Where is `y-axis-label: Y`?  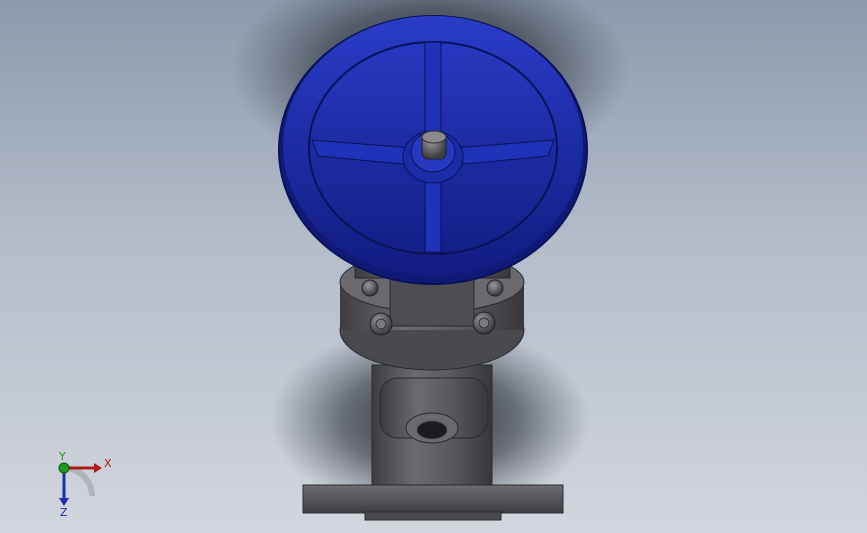 y-axis-label: Y is located at coordinates (62, 456).